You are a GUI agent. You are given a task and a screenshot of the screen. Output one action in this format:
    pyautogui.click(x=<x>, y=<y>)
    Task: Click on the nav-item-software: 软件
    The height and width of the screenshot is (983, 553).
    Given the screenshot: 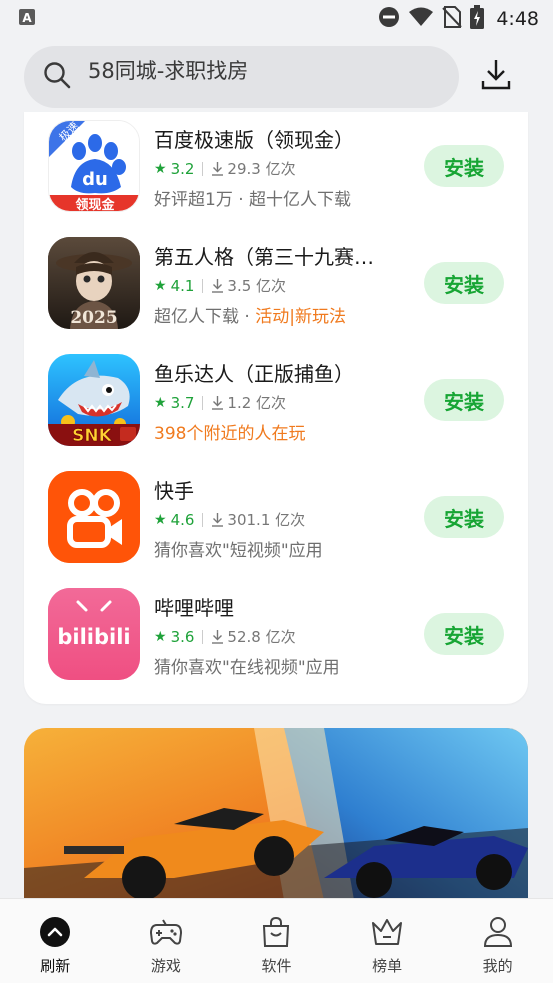 What is the action you would take?
    pyautogui.click(x=276, y=945)
    